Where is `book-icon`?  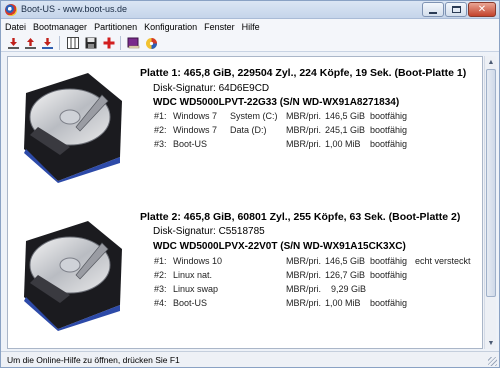 book-icon is located at coordinates (133, 43).